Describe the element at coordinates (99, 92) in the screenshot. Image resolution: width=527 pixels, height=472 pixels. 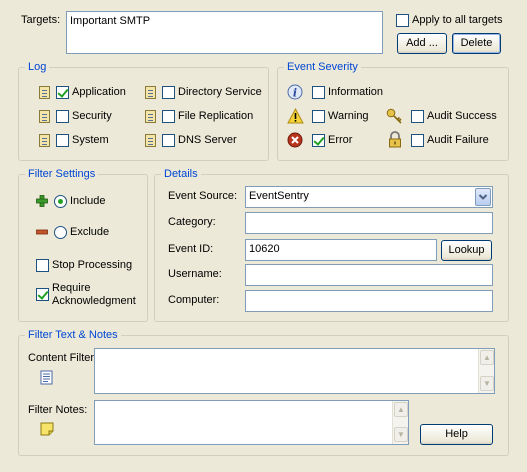
I see `log-application-label: Application` at that location.